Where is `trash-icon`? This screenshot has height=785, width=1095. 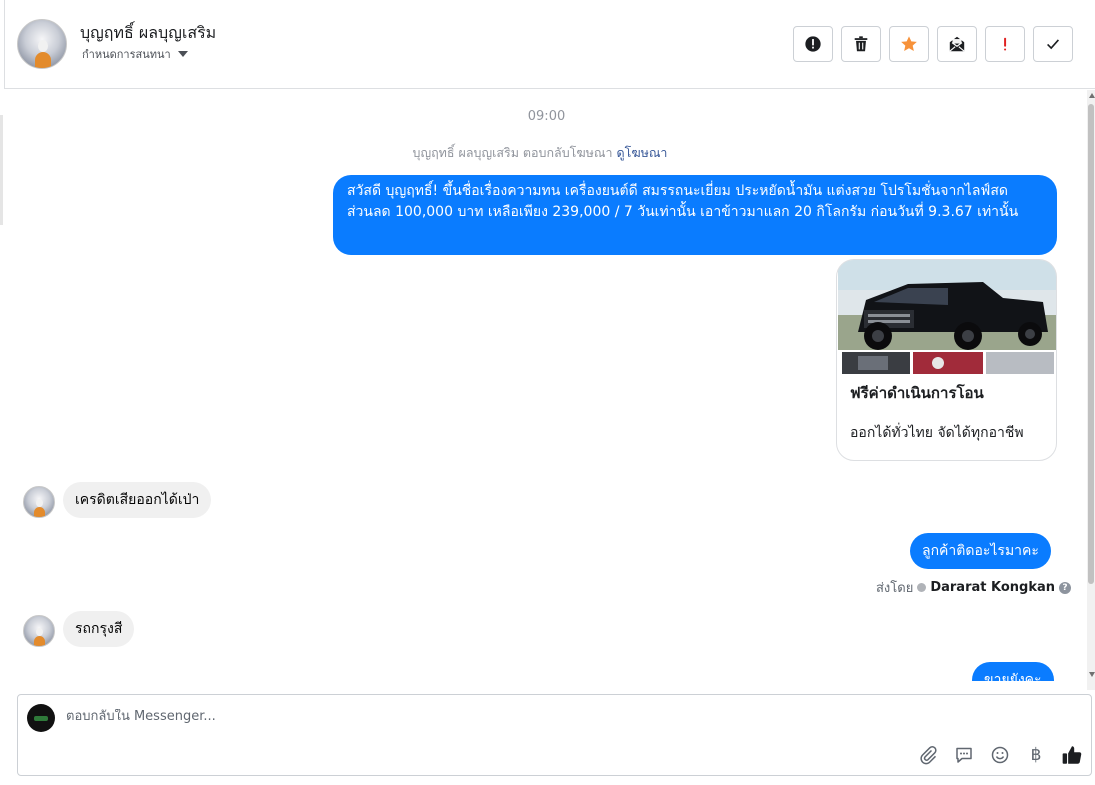 trash-icon is located at coordinates (861, 44).